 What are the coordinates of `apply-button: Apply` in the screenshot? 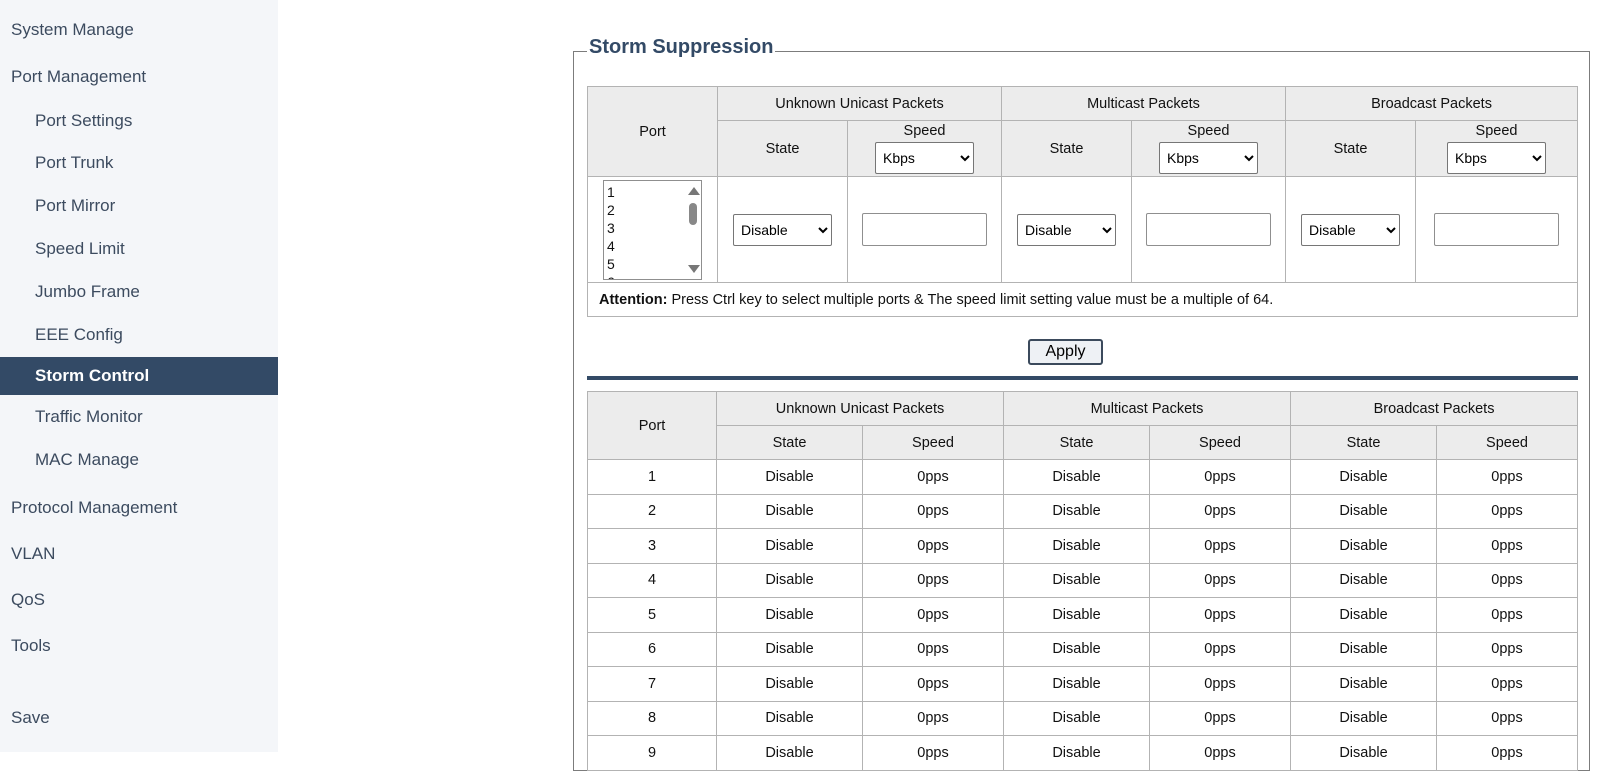 It's located at (1065, 352).